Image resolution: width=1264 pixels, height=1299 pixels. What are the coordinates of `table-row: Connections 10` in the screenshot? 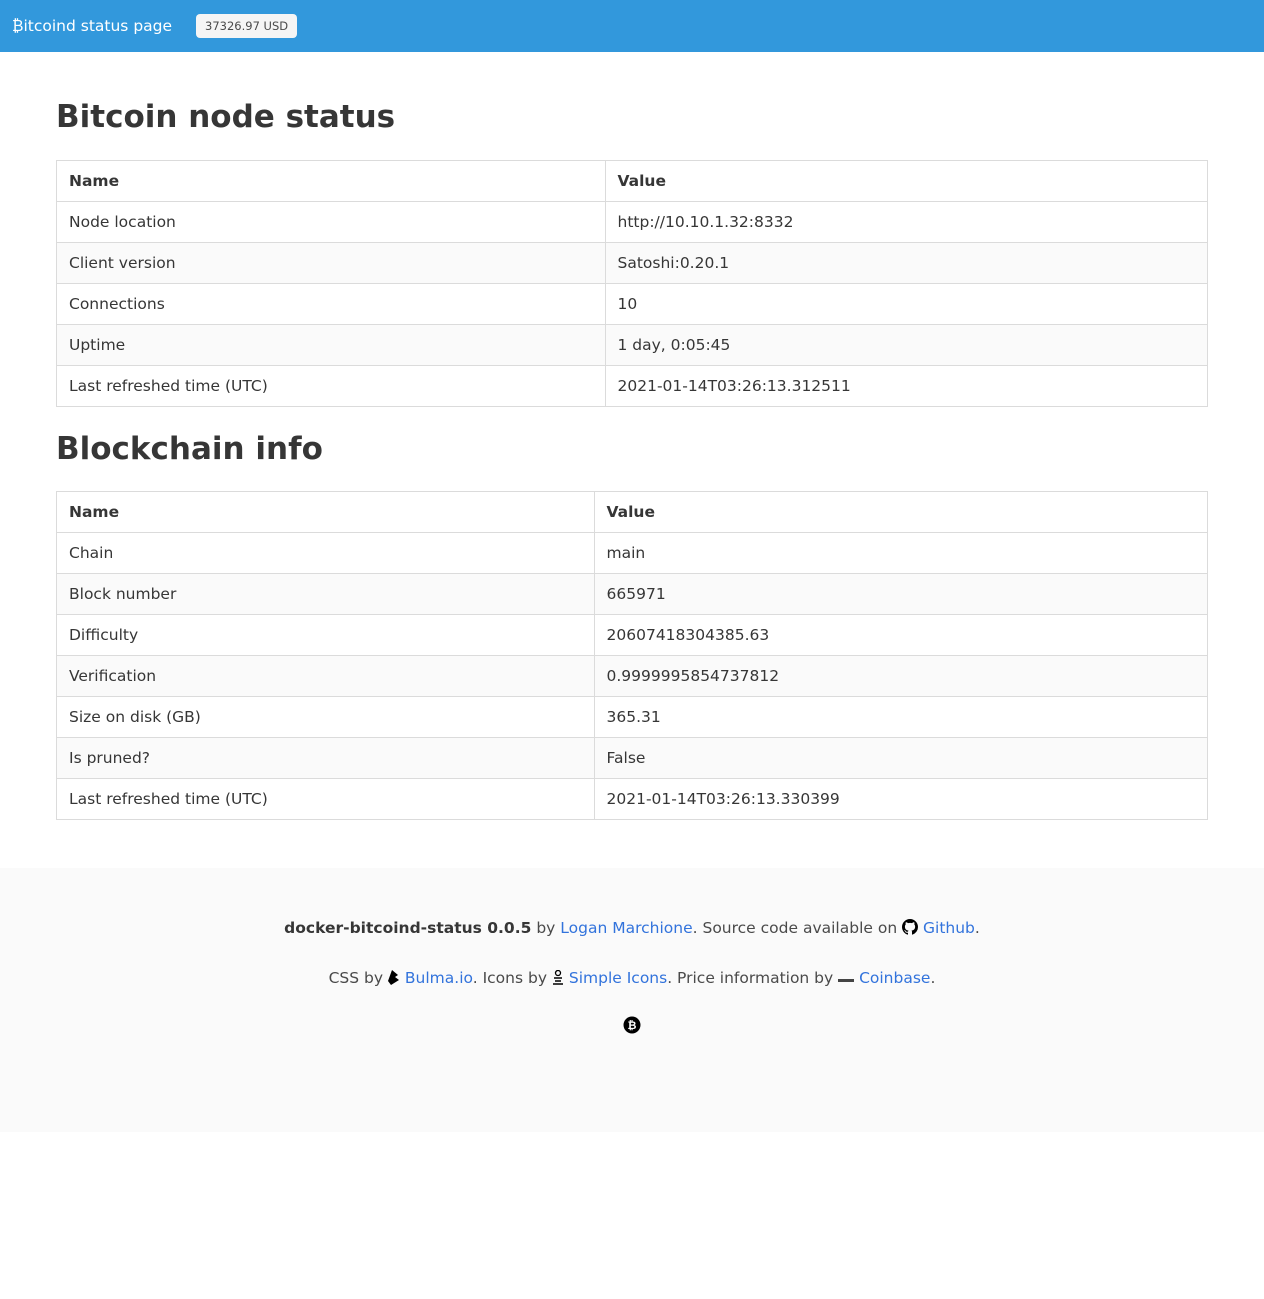 It's located at (632, 304).